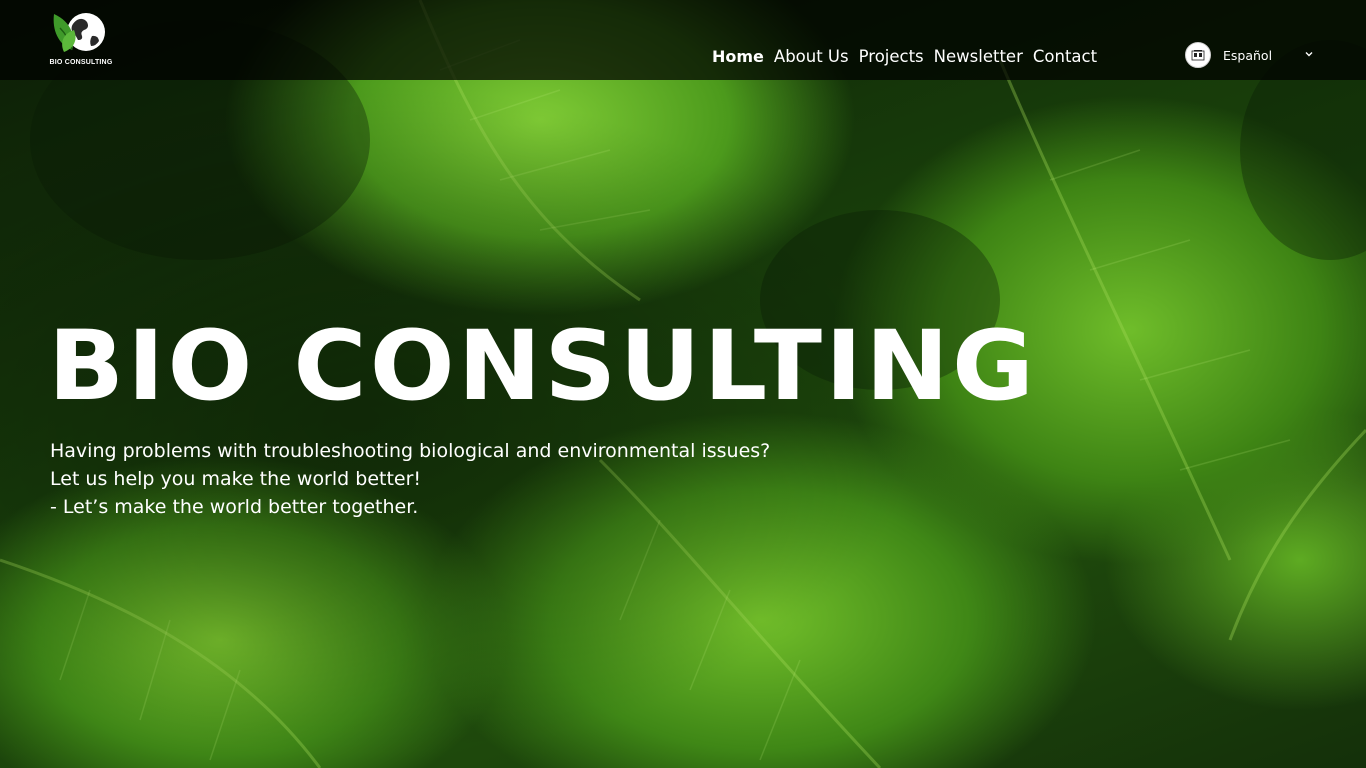  What do you see at coordinates (79, 32) in the screenshot?
I see `leaf-globe-icon` at bounding box center [79, 32].